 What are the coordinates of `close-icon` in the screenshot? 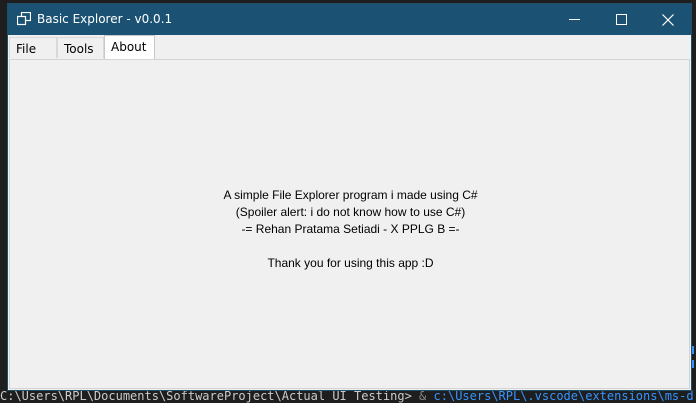 It's located at (668, 19).